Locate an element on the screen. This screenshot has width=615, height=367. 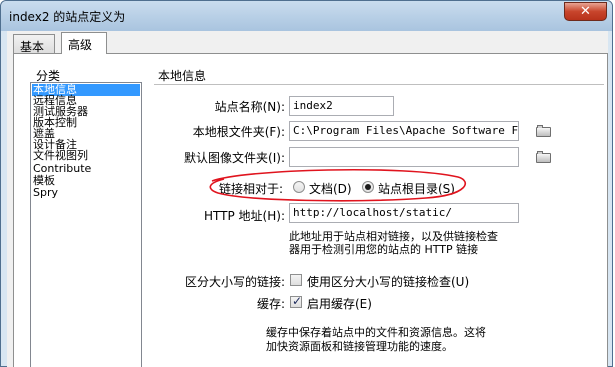
site-name-label: 站点名称(N): is located at coordinates (249, 107).